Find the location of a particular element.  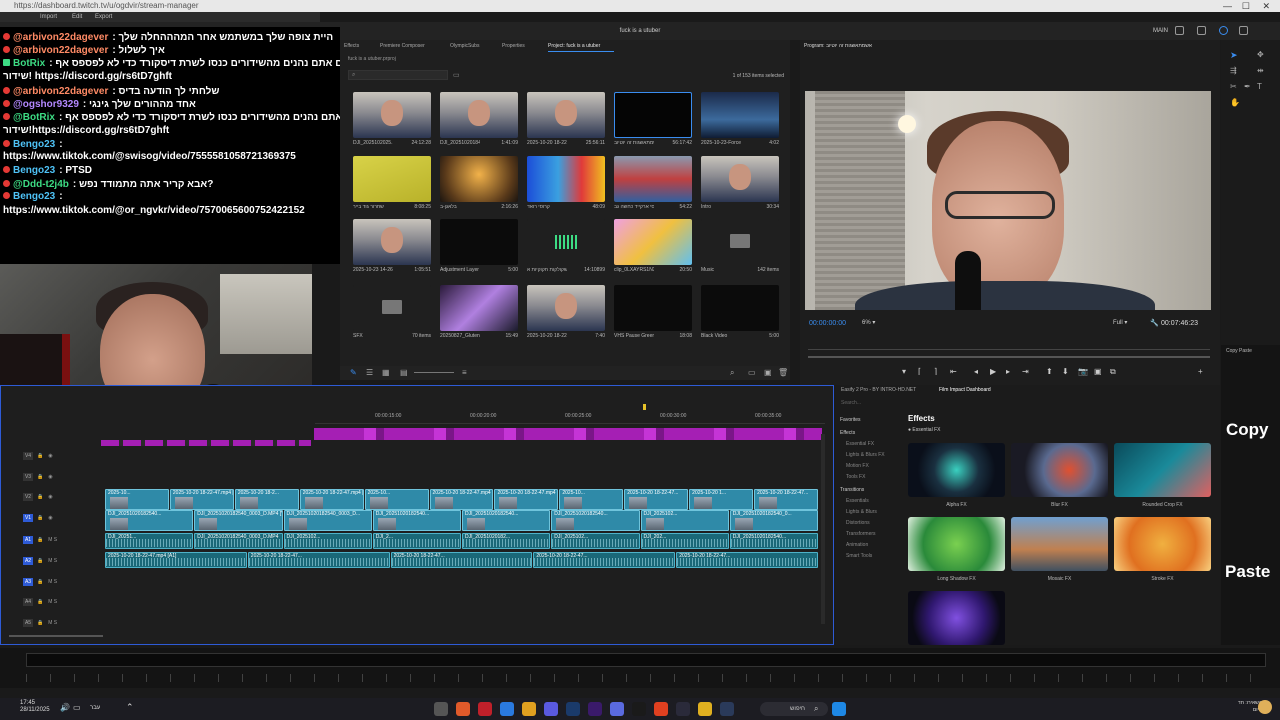

chat-username: @Ddd-t2j4b is located at coordinates (41, 184).